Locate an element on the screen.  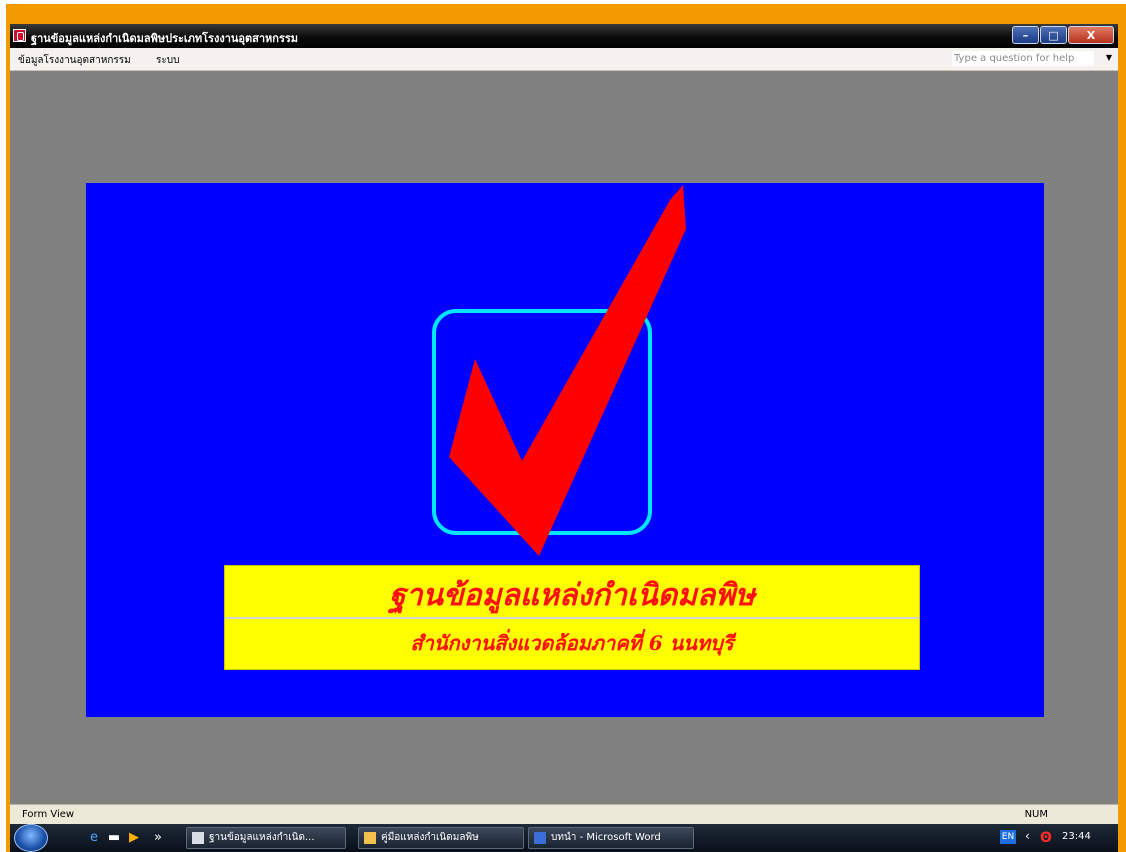
status-num: NUM is located at coordinates (1036, 814).